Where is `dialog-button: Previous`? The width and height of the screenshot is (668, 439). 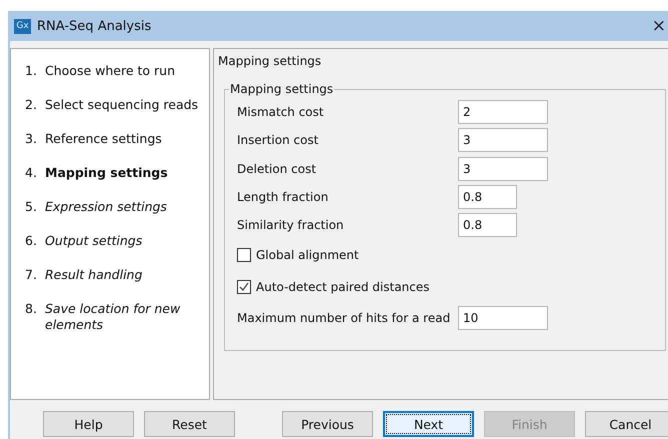 dialog-button: Previous is located at coordinates (327, 424).